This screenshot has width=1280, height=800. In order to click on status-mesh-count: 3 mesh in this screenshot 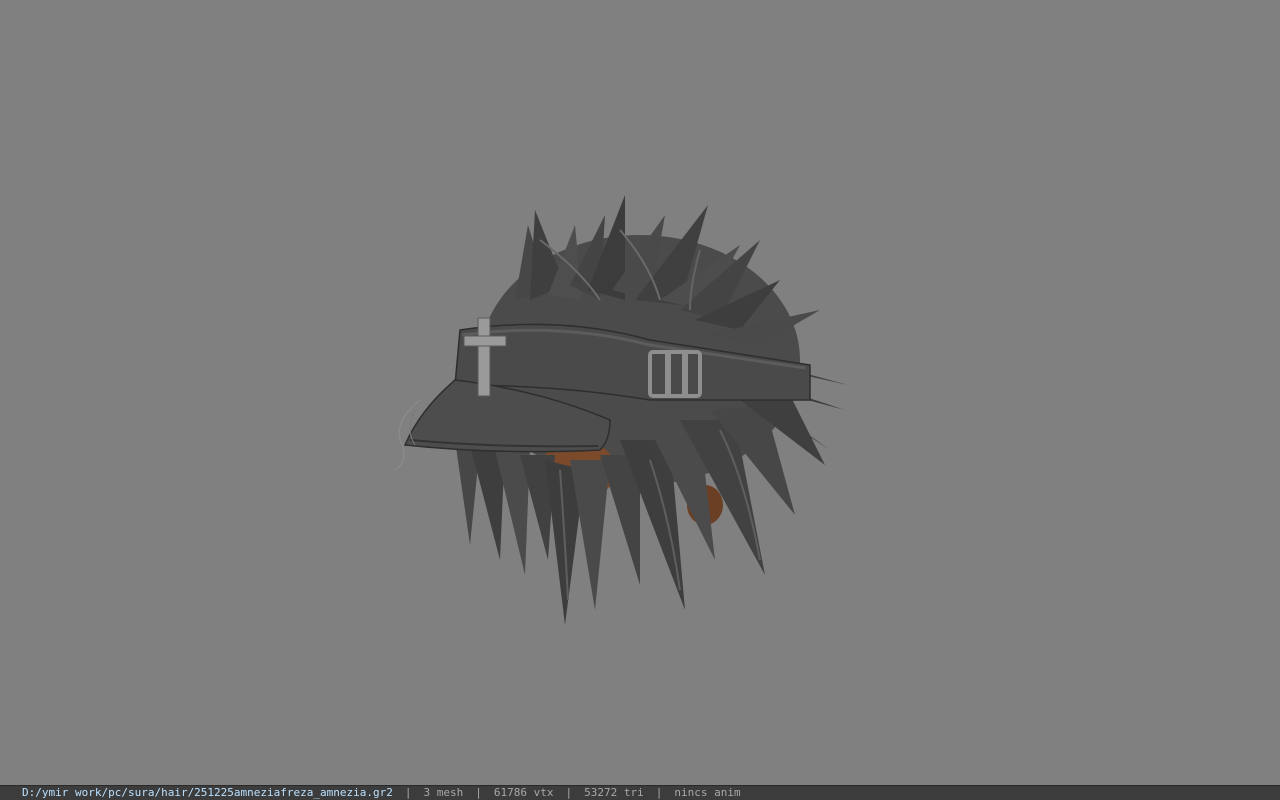, I will do `click(443, 792)`.